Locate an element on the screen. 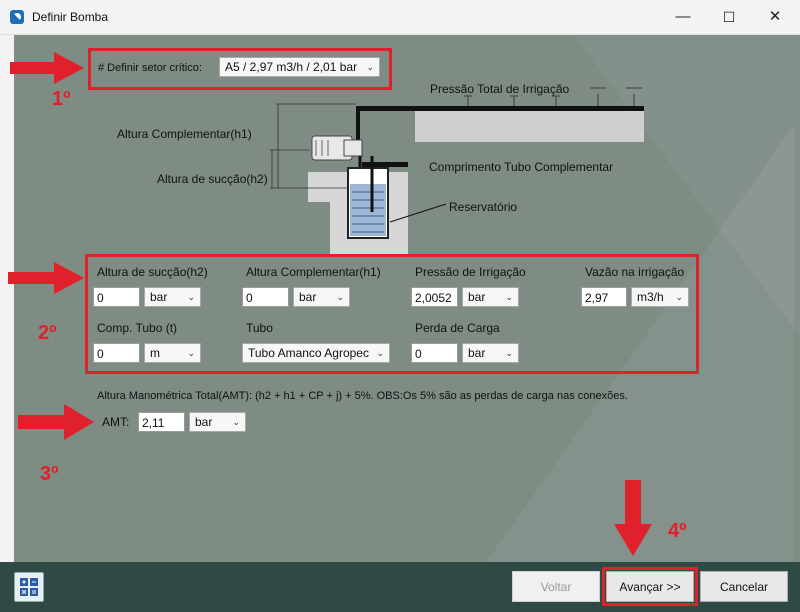  irrigation-flow-unit-select: m3/h ⌄ is located at coordinates (660, 297).